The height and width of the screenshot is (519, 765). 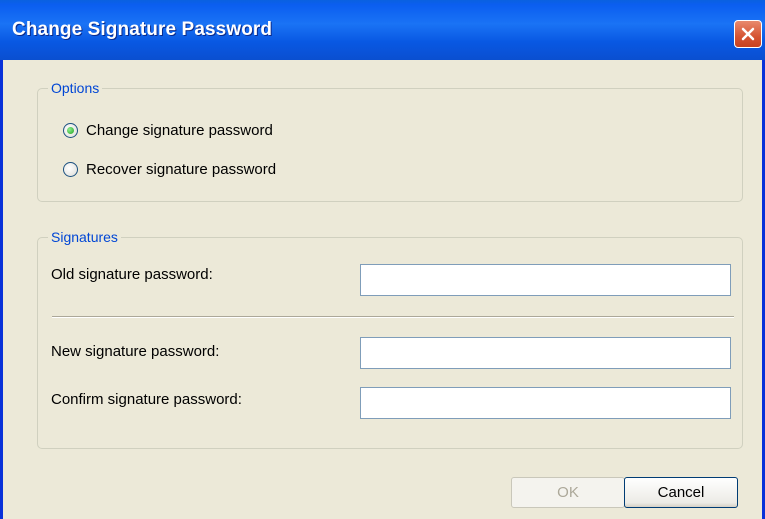 What do you see at coordinates (135, 351) in the screenshot?
I see `new-password-label: New signature password:` at bounding box center [135, 351].